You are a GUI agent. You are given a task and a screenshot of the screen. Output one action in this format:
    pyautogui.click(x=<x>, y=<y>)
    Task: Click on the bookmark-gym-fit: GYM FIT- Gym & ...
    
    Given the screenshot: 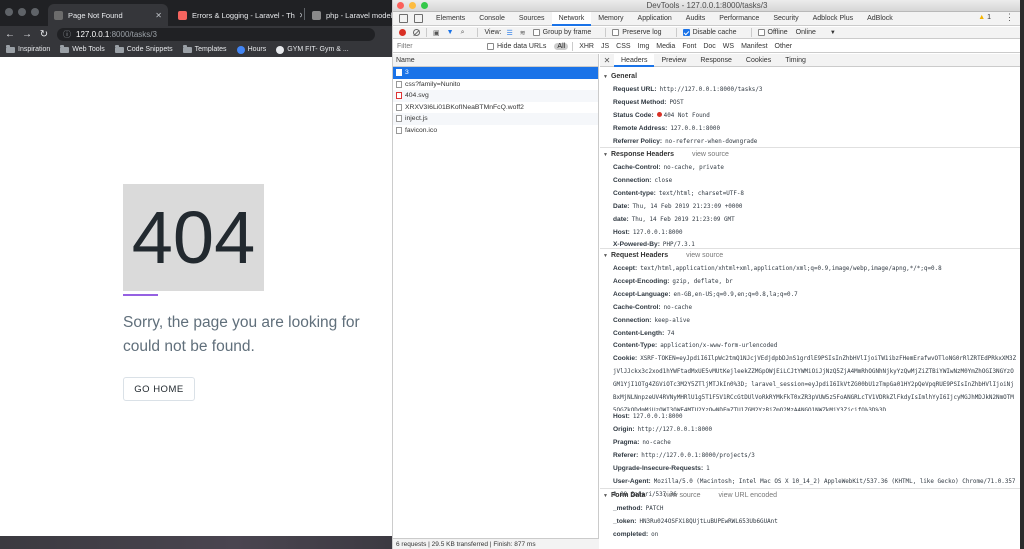 What is the action you would take?
    pyautogui.click(x=312, y=49)
    